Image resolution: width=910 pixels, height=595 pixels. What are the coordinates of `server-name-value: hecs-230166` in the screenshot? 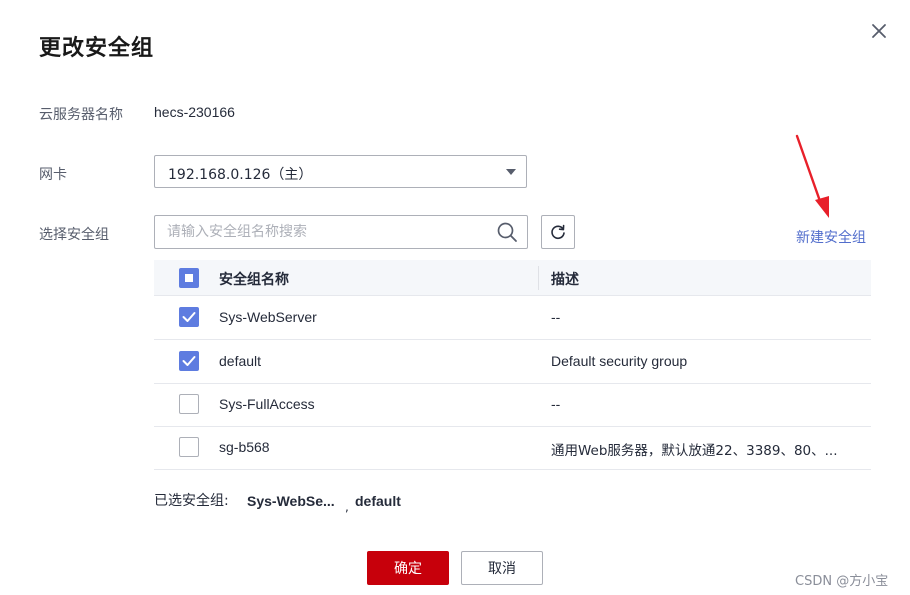 It's located at (194, 112).